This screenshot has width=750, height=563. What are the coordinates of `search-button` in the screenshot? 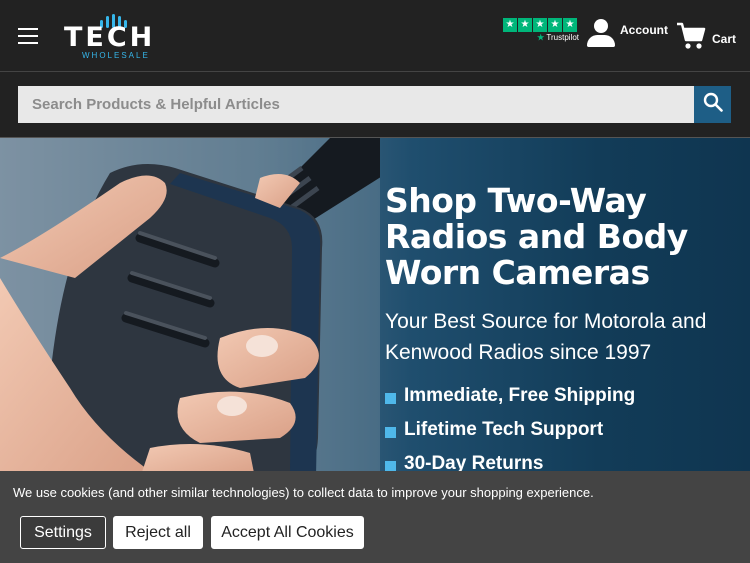 It's located at (712, 104).